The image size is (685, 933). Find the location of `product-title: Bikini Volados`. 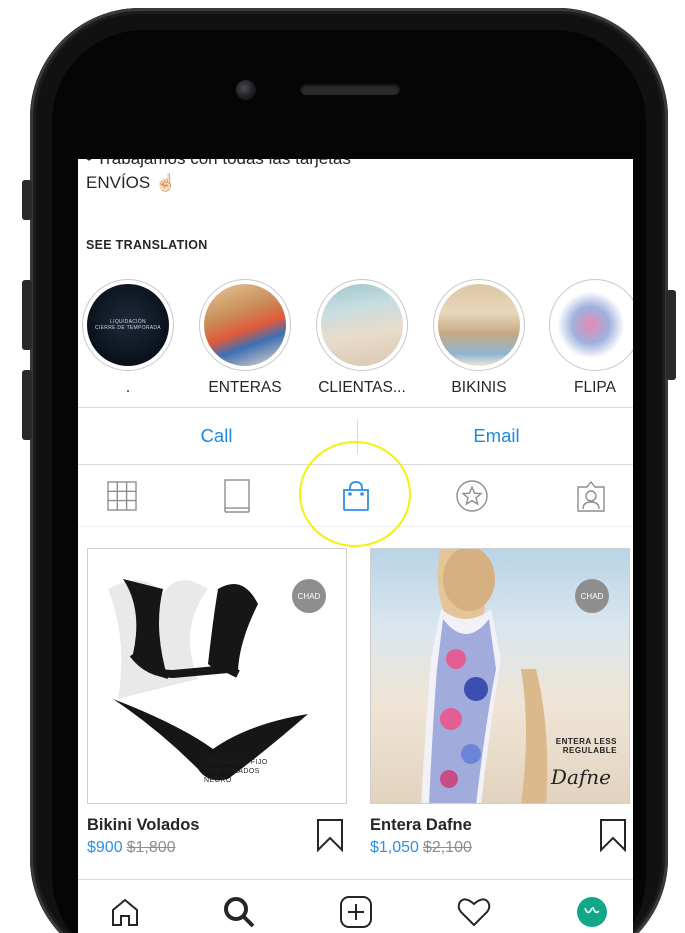

product-title: Bikini Volados is located at coordinates (217, 825).